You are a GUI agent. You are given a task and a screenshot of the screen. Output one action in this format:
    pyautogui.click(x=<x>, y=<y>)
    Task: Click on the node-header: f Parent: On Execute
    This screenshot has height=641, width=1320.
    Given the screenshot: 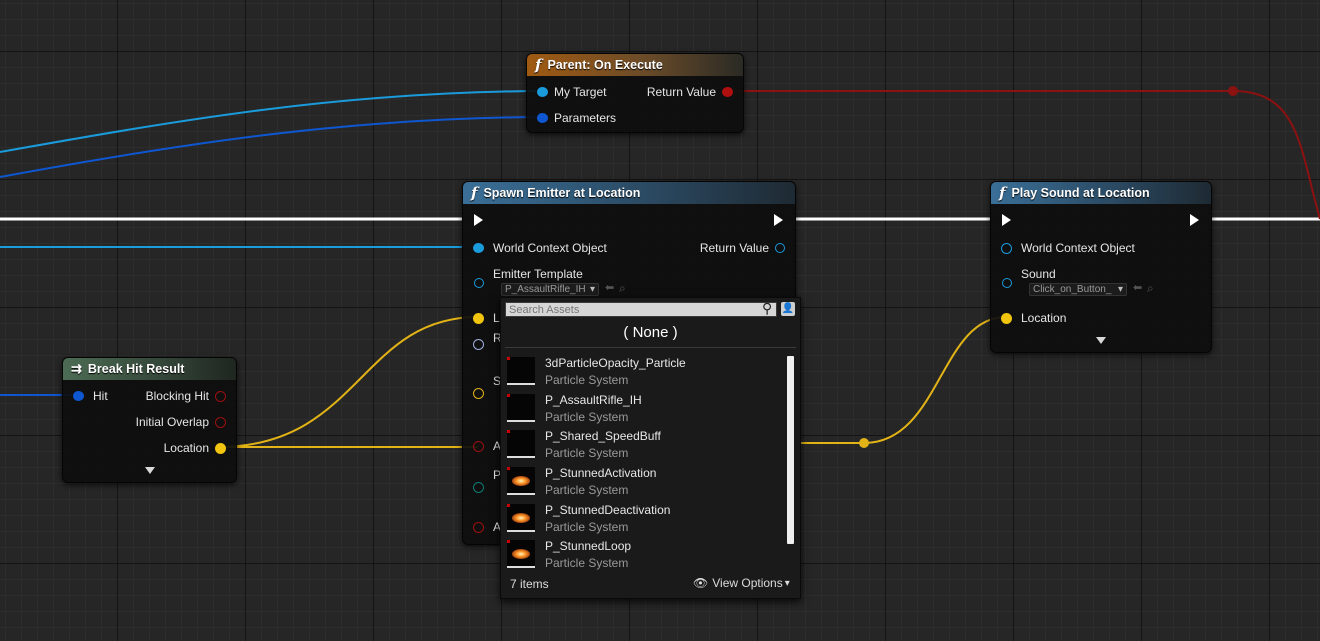 What is the action you would take?
    pyautogui.click(x=635, y=65)
    